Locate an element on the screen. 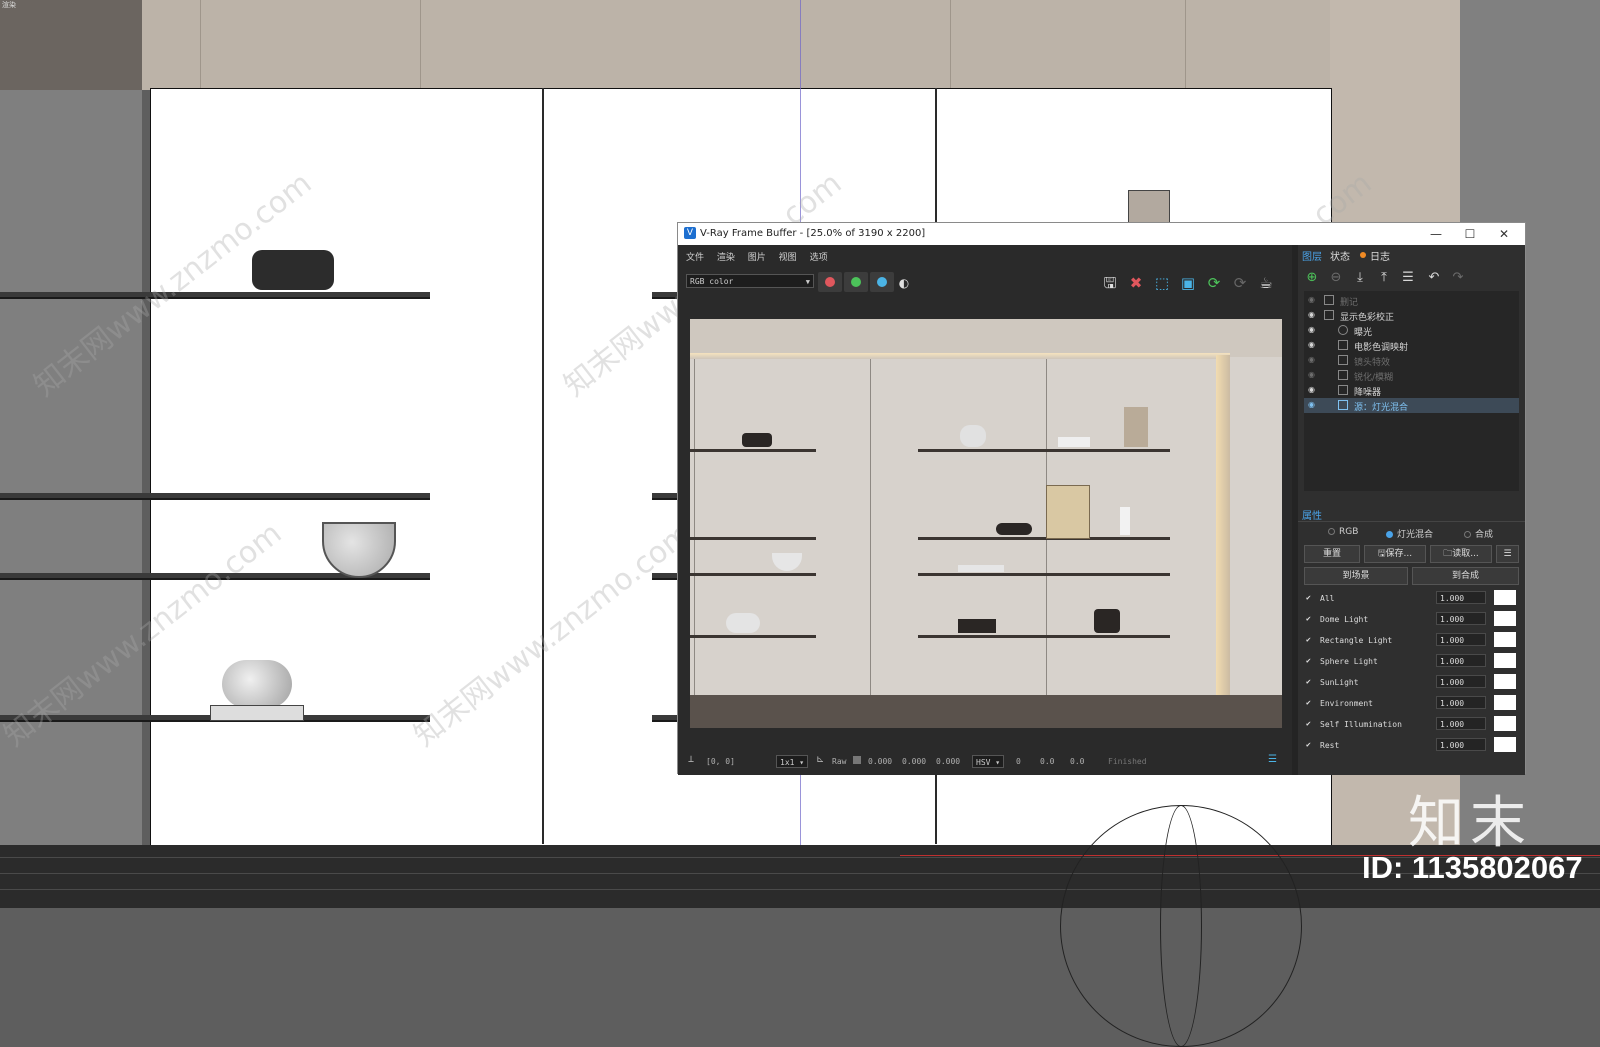 The image size is (1600, 1047). color-picker-icon: ⊾ is located at coordinates (820, 759).